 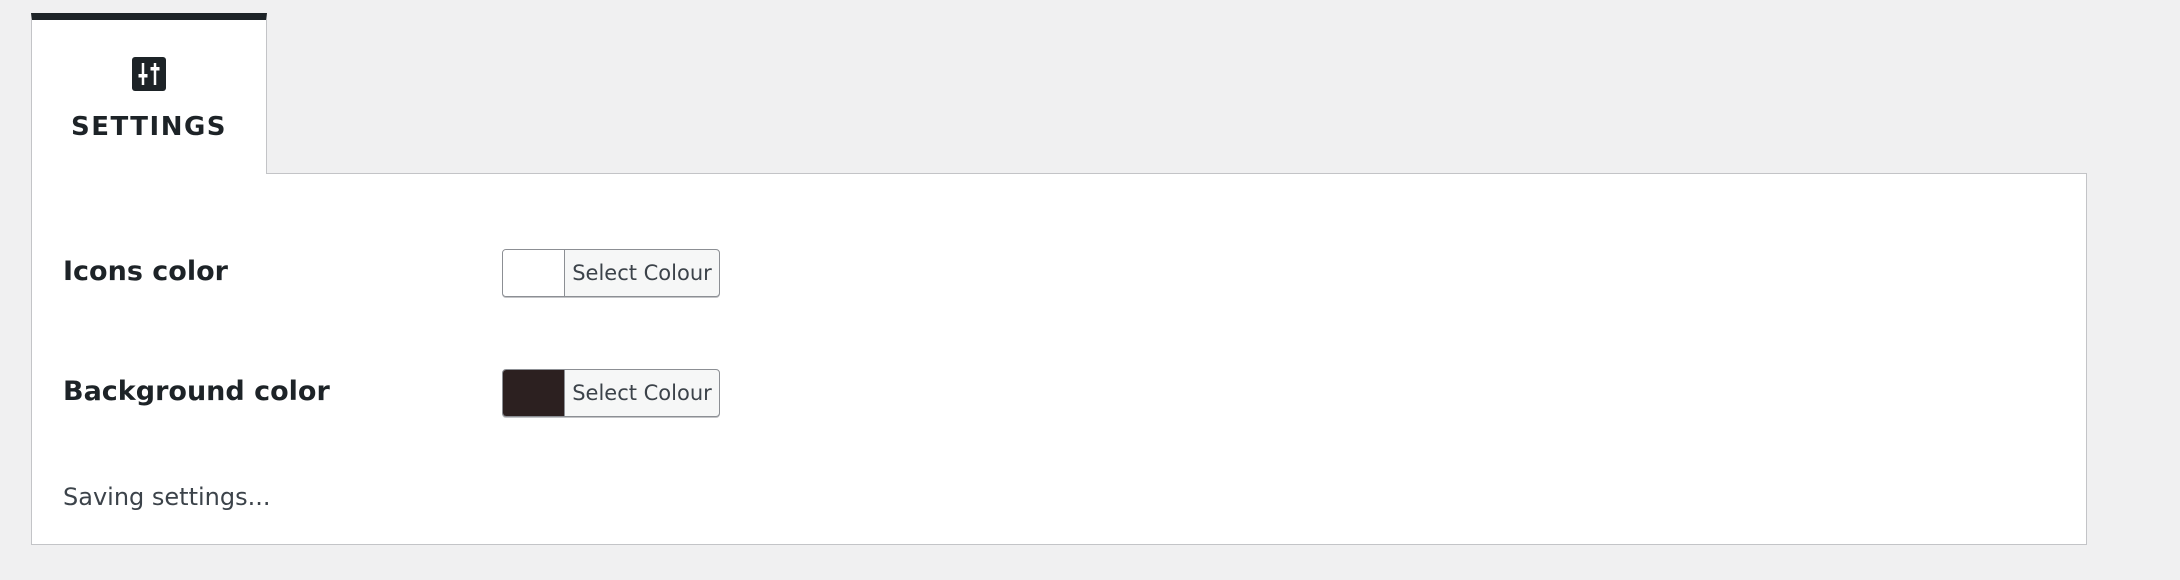 I want to click on tab-label: SETTINGS, so click(x=149, y=127).